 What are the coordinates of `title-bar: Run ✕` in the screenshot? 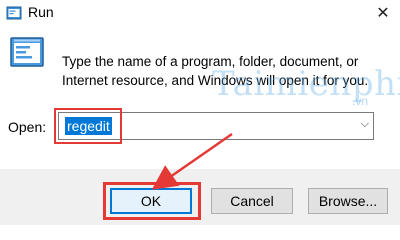 It's located at (200, 13).